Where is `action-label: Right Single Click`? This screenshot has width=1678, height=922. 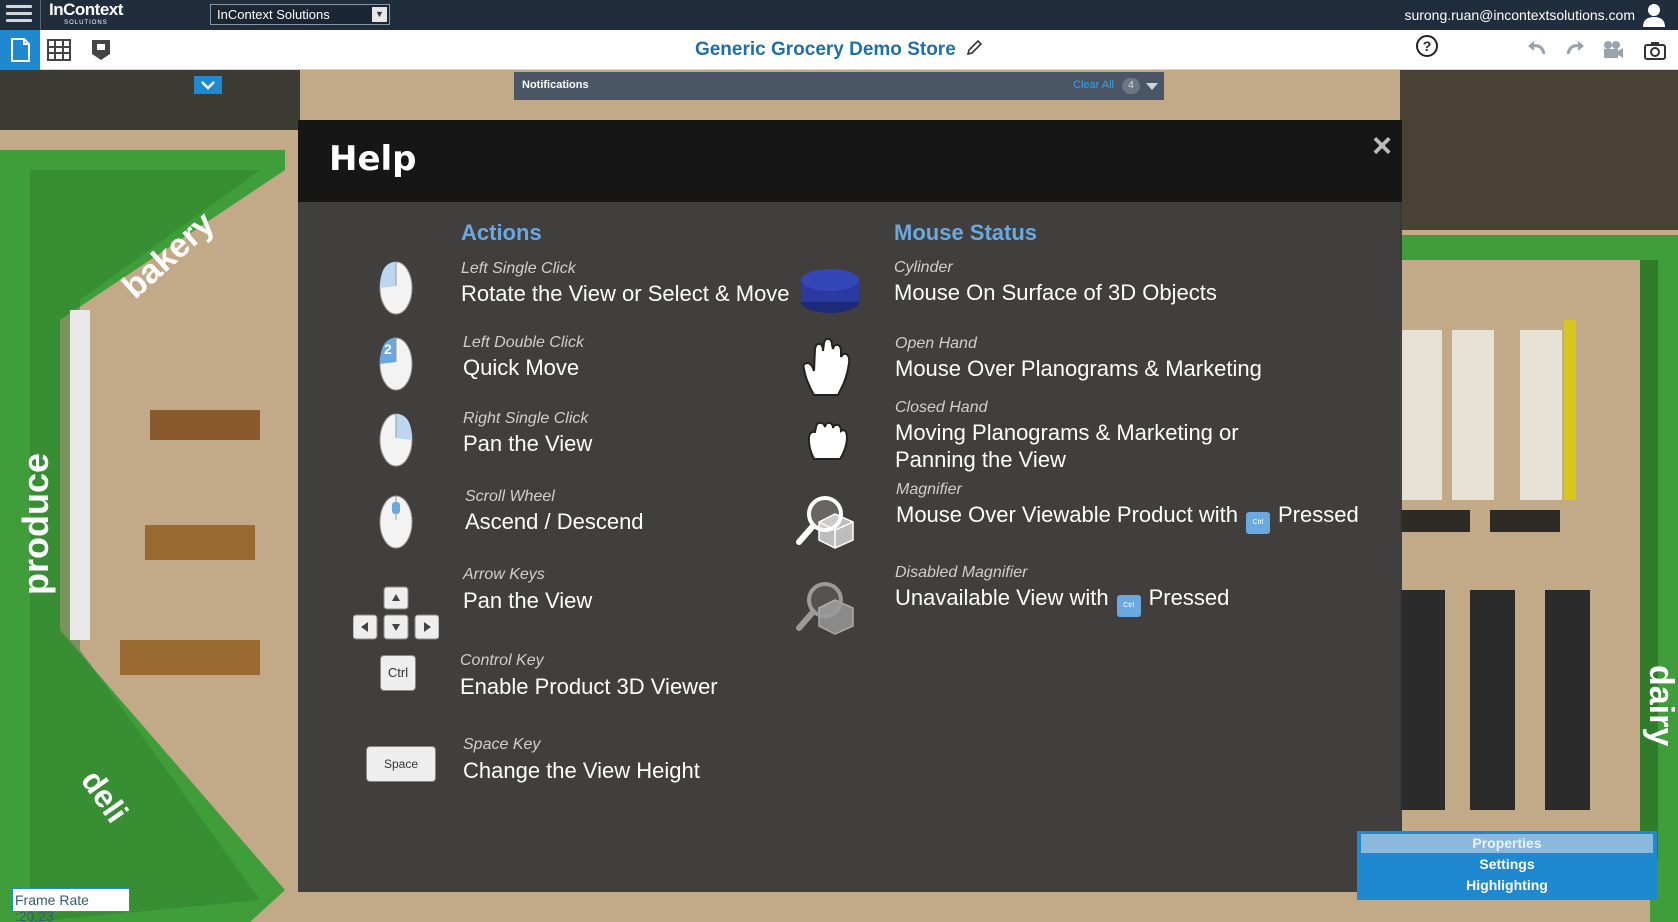 action-label: Right Single Click is located at coordinates (526, 418).